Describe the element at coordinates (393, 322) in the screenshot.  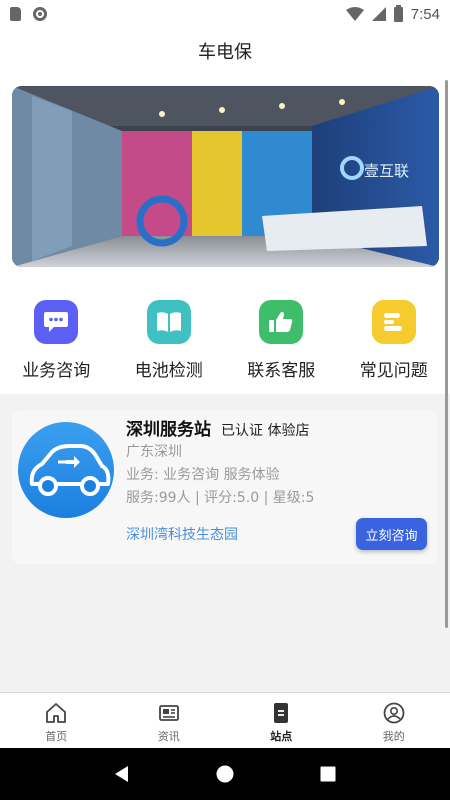
I see `list-icon` at that location.